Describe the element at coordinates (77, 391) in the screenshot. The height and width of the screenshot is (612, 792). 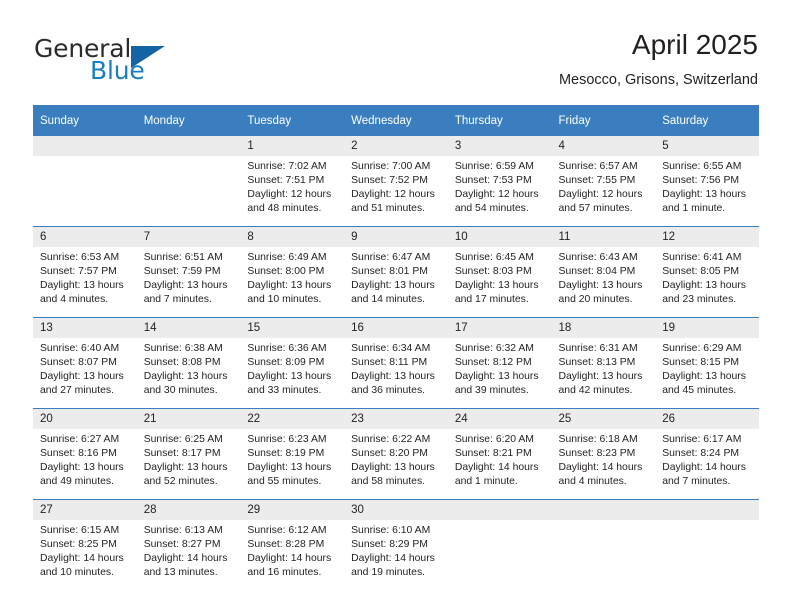
I see `daylight-text-line2: and 27 minutes.` at that location.